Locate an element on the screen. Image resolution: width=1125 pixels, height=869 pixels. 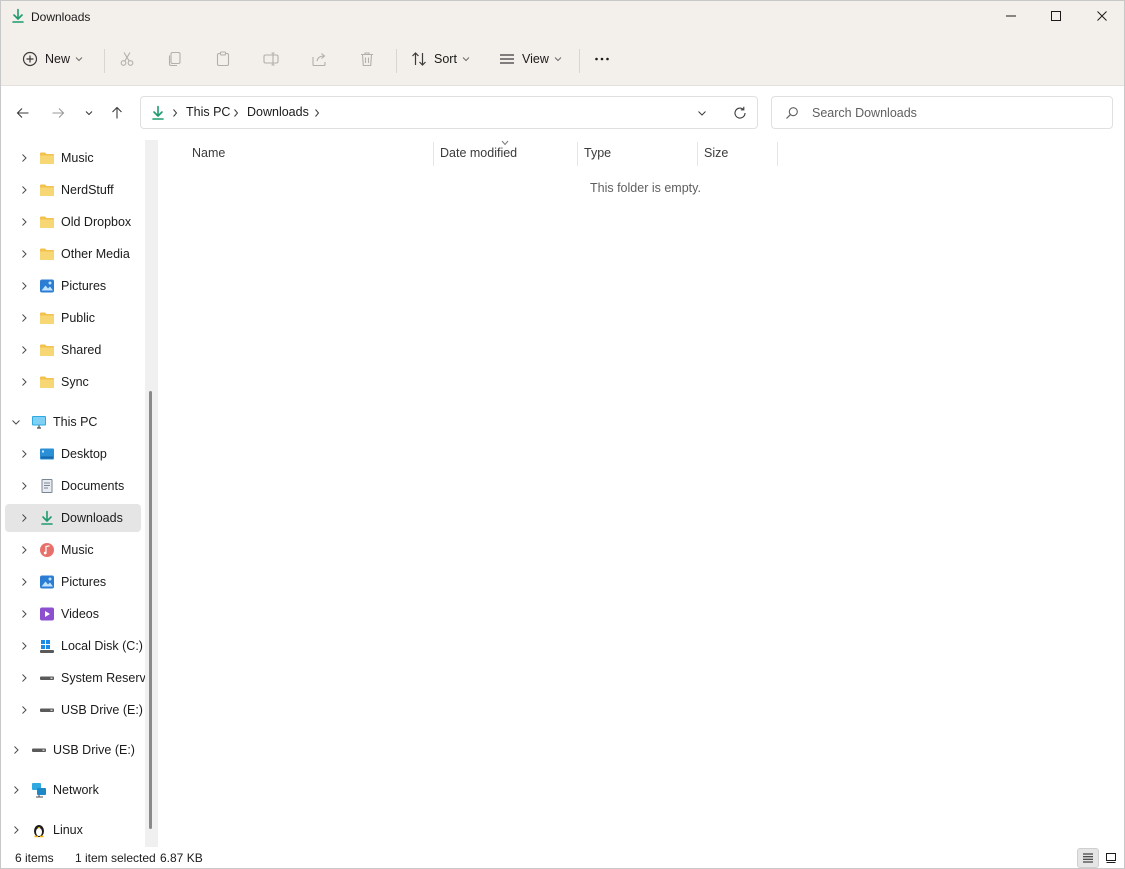
sidebar-item-label: Shared is located at coordinates (81, 350).